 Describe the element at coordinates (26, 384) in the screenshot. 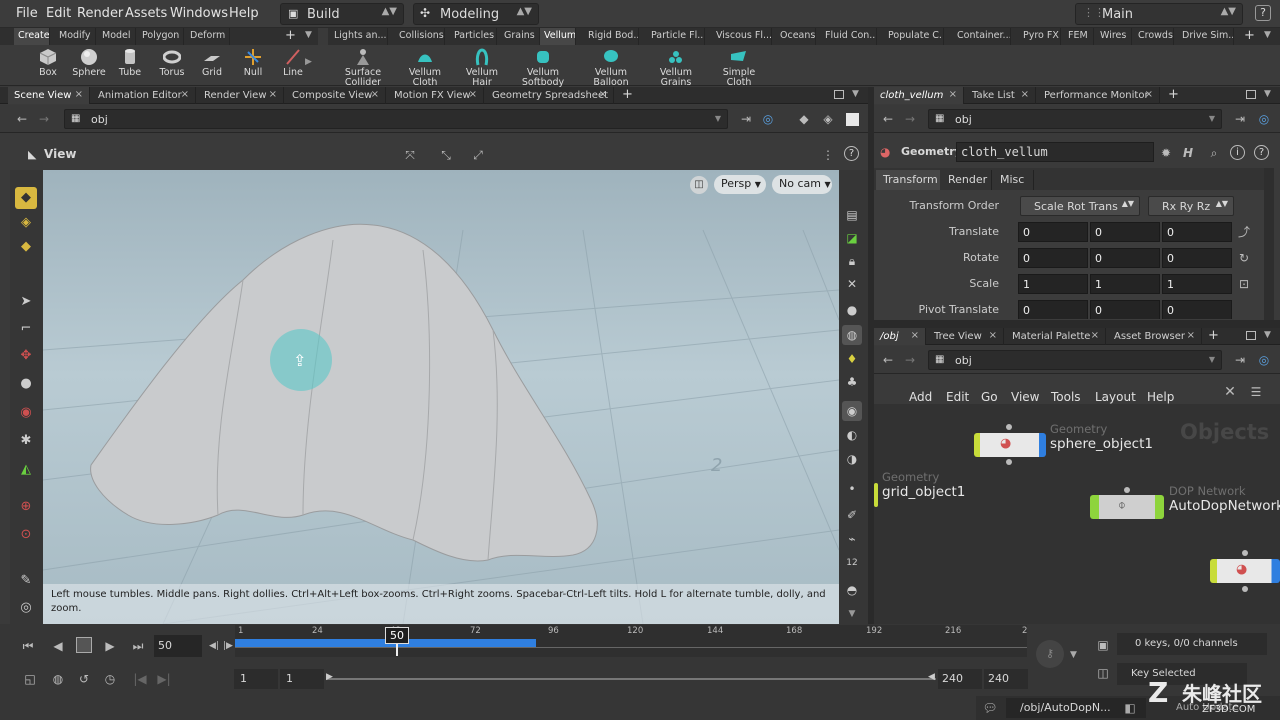

I see `rotate-icon: ●` at that location.